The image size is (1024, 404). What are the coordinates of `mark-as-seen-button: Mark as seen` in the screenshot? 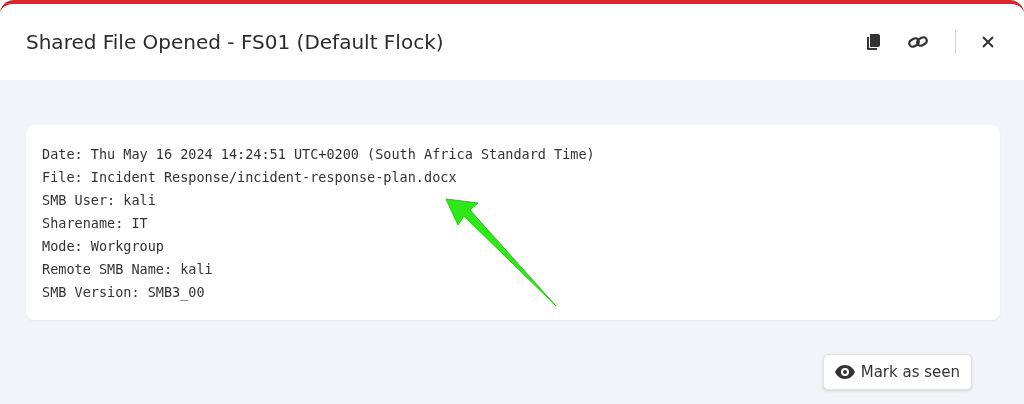 It's located at (897, 372).